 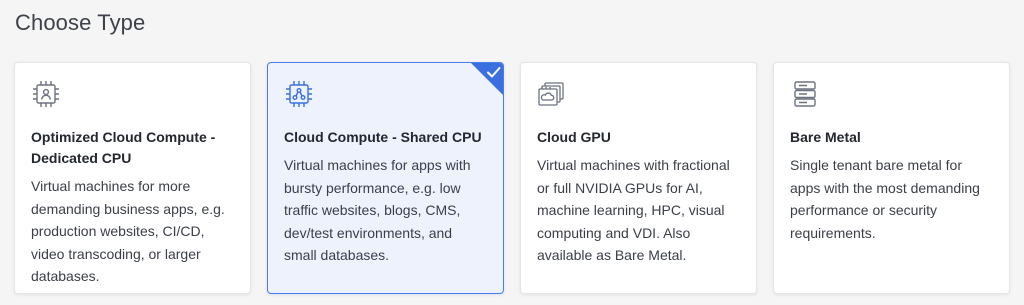 I want to click on server-rack-icon, so click(x=805, y=94).